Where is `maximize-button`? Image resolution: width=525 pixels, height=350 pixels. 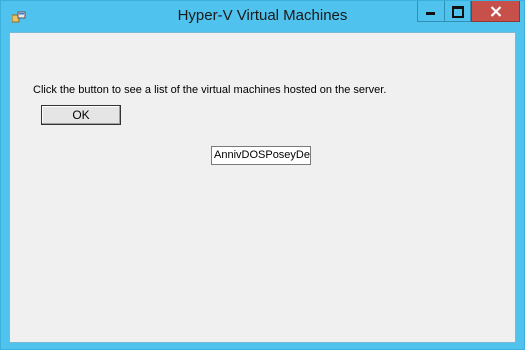
maximize-button is located at coordinates (457, 11).